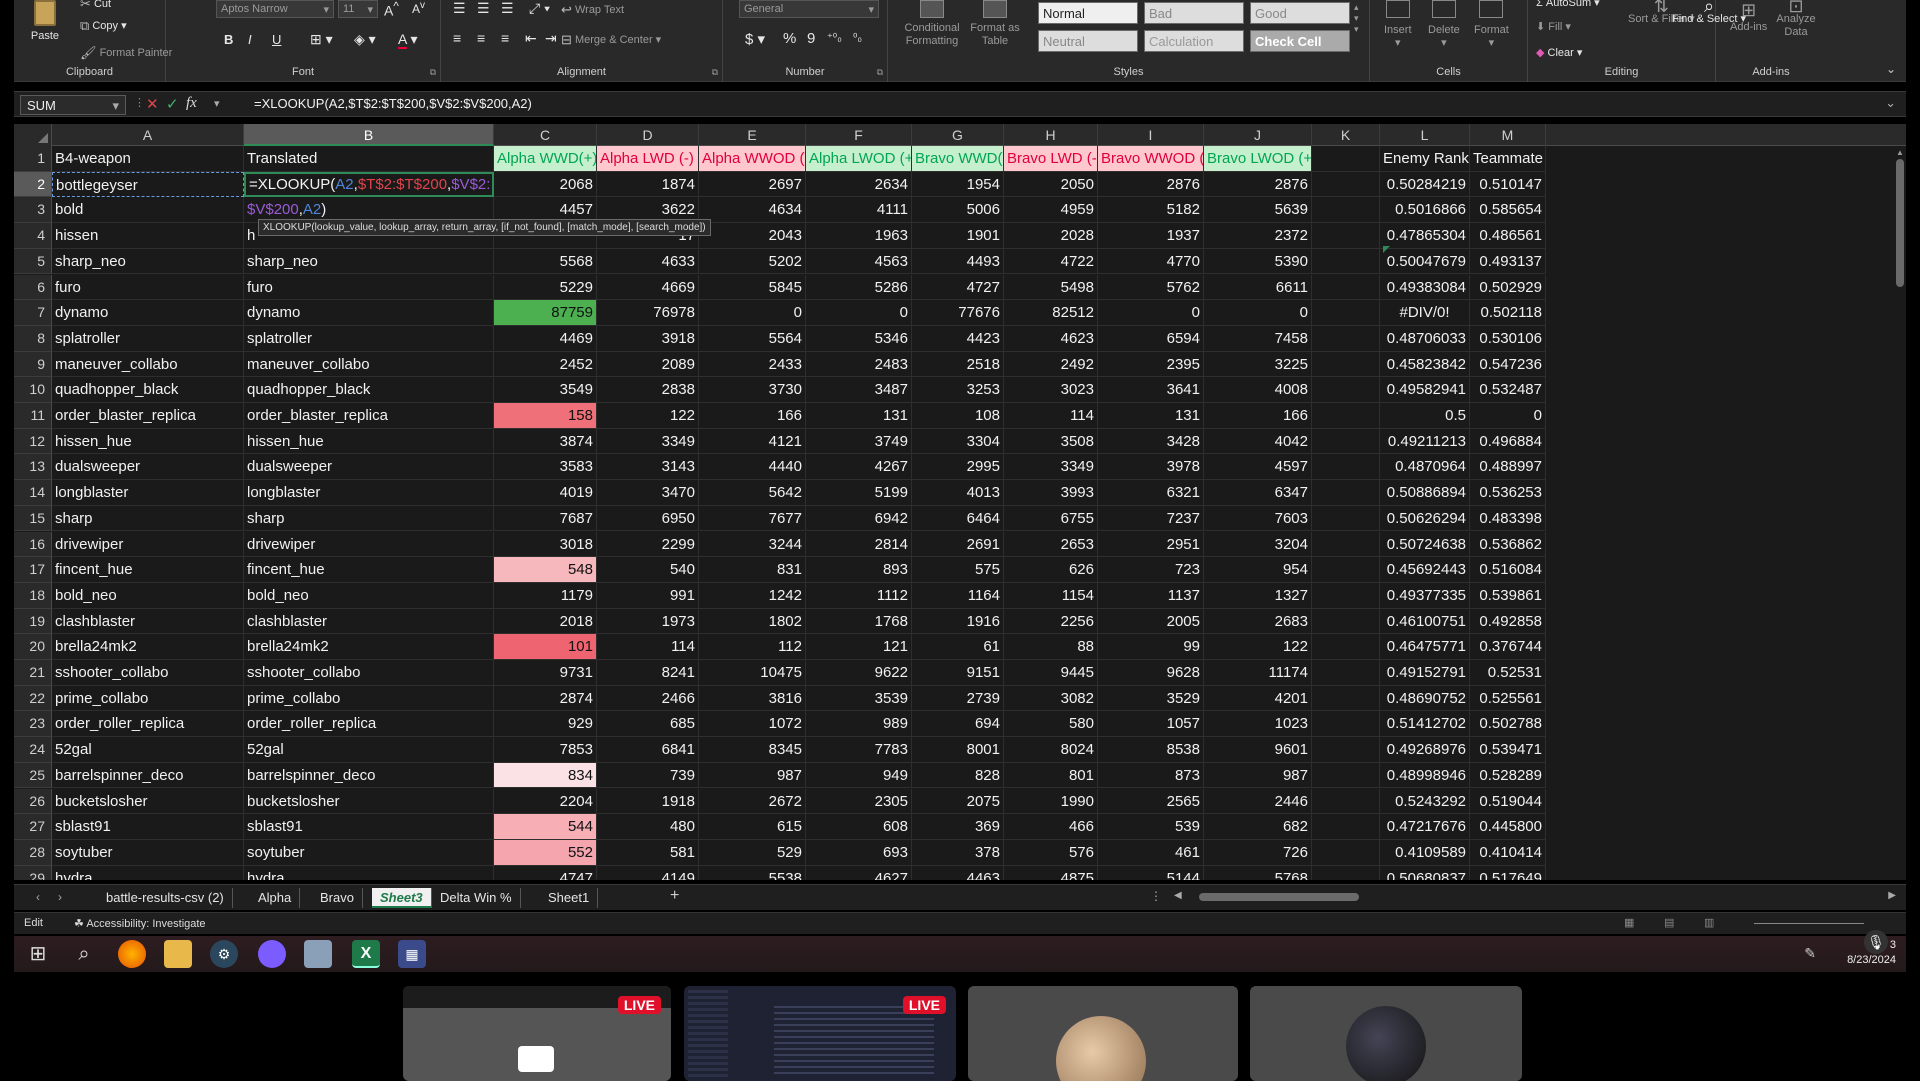 The image size is (1920, 1081). I want to click on cell-c19: 2018, so click(545, 621).